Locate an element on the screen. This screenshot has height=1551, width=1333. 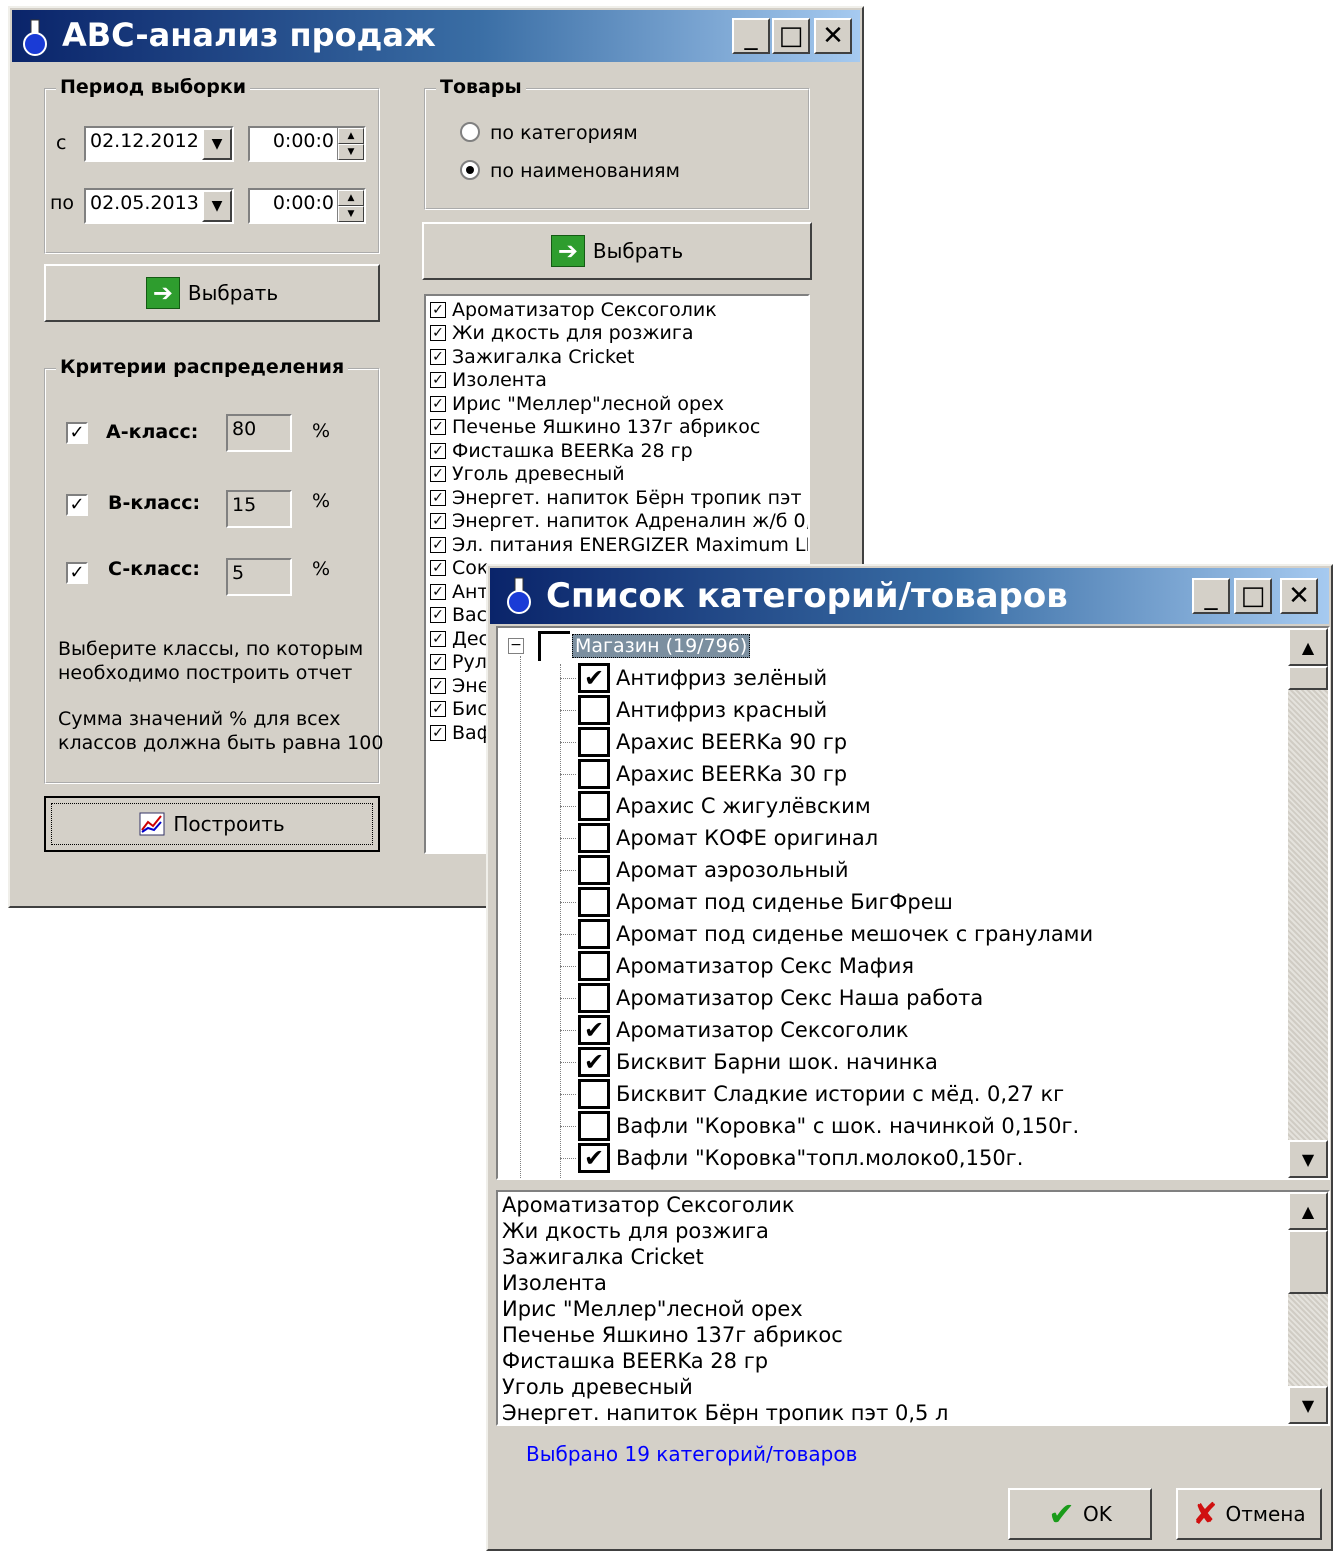
c-class-checkbox: ✓ is located at coordinates (77, 573).